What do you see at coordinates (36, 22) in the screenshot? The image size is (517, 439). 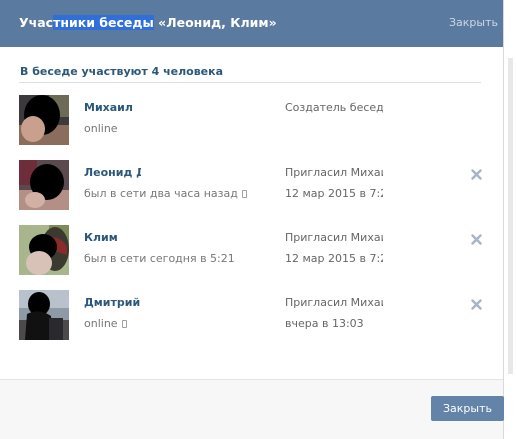 I see `title-text-prefix: Учас` at bounding box center [36, 22].